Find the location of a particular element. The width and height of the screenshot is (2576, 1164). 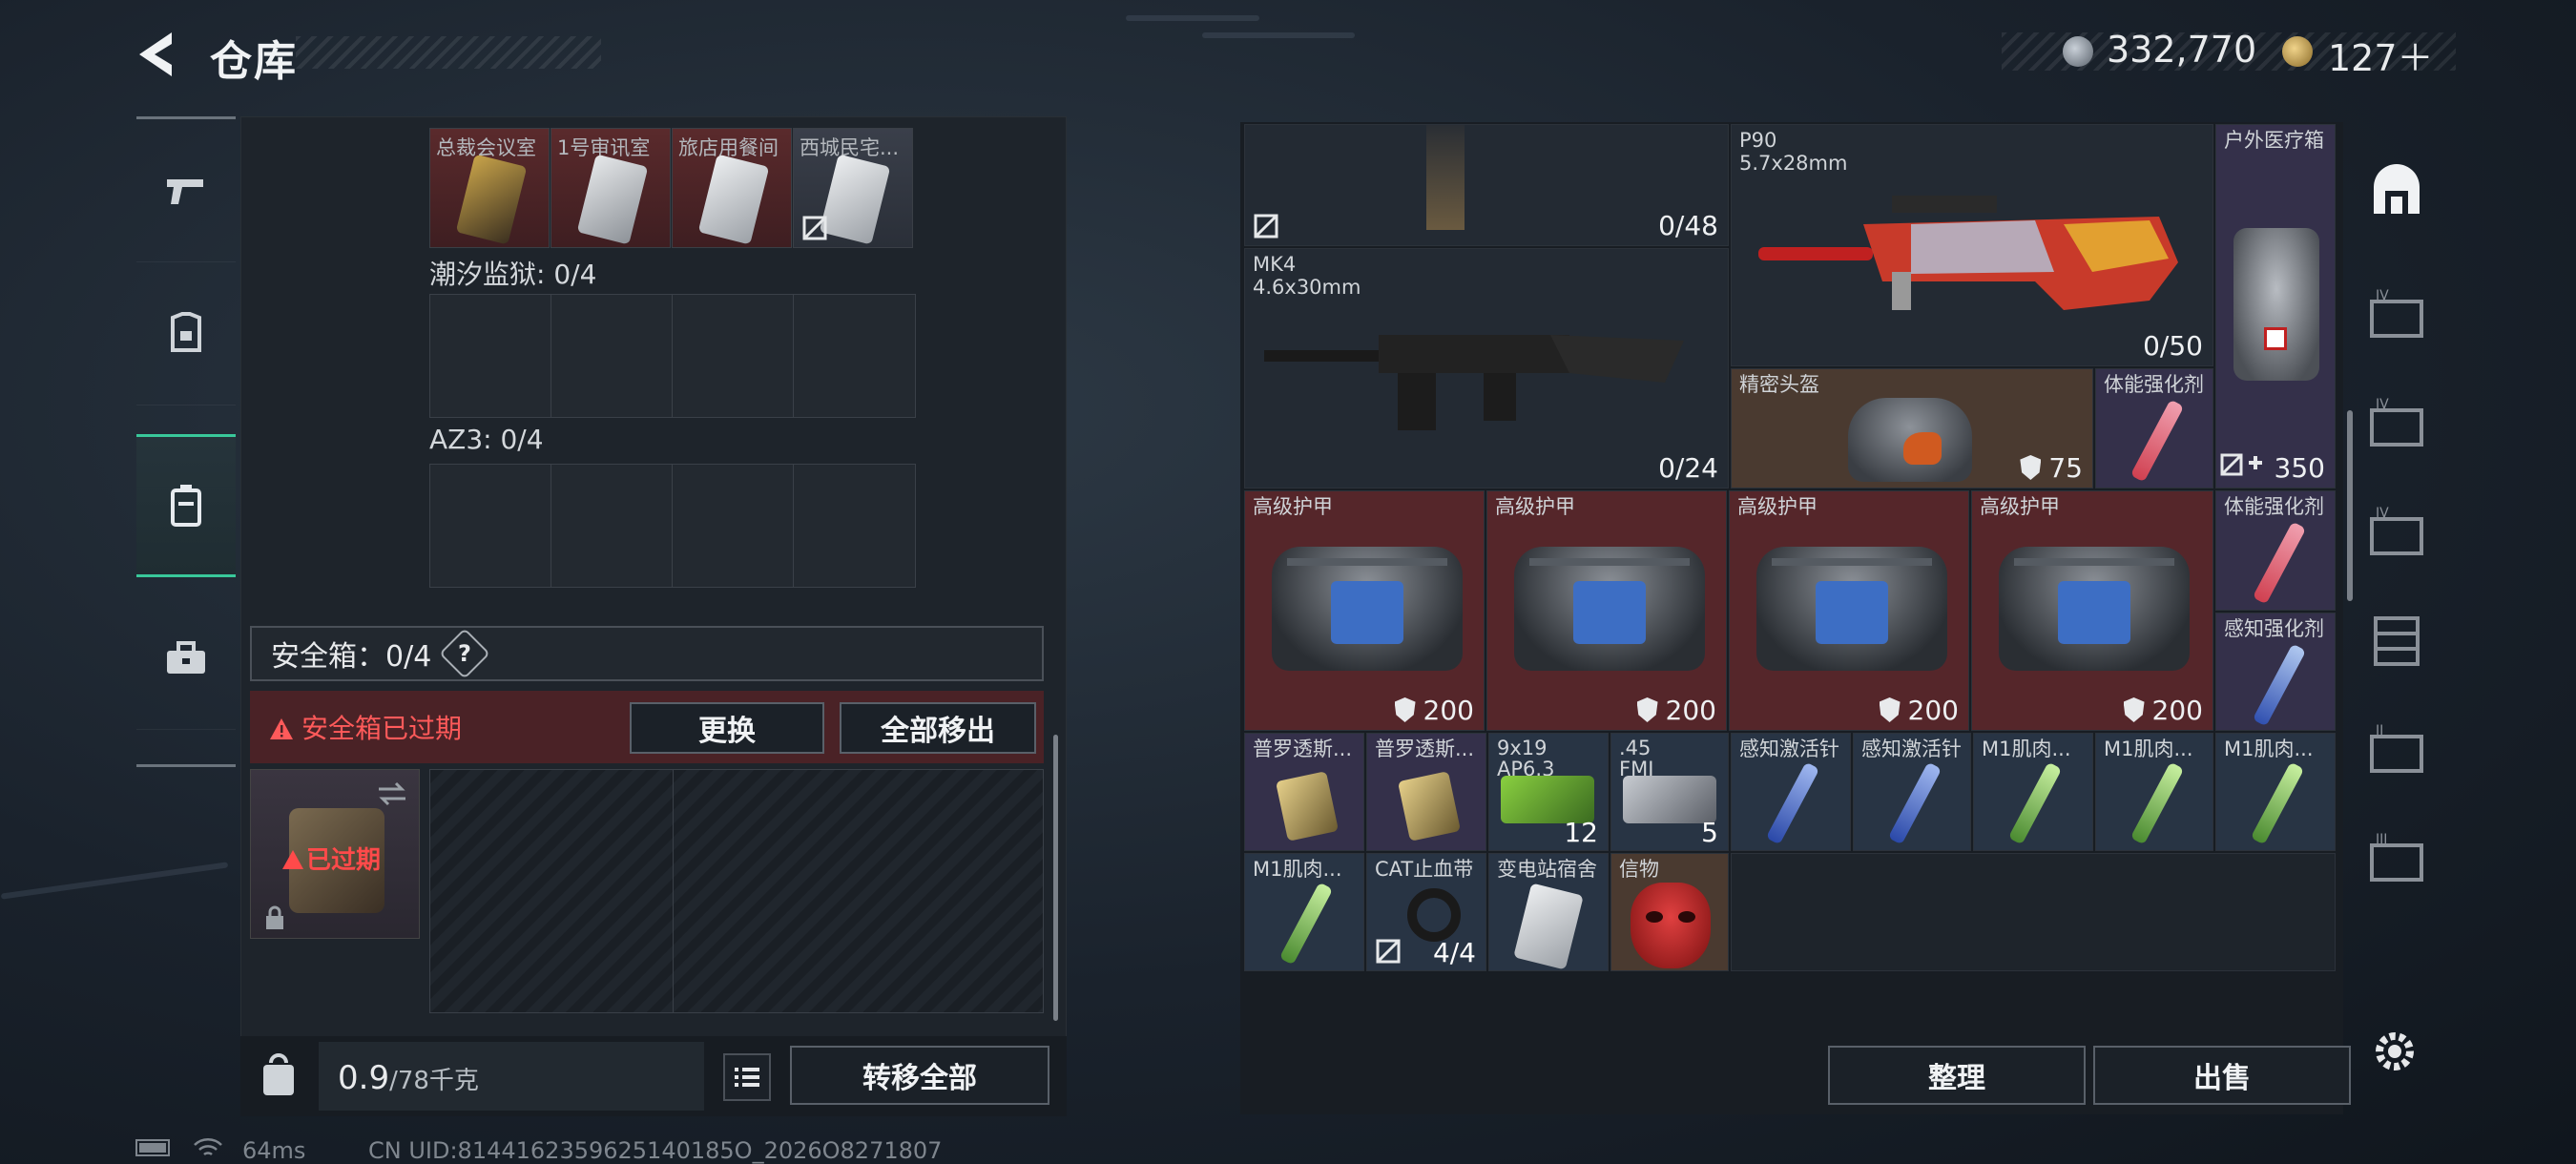

tourniquet-item: CAT止血带 4/4 is located at coordinates (1426, 912).